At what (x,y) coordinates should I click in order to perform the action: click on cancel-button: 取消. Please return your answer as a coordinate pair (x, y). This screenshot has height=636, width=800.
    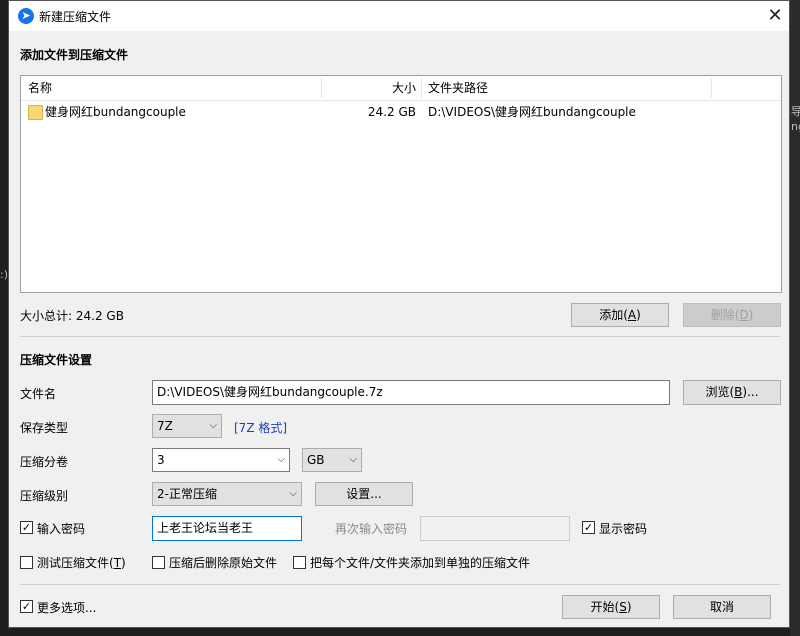
    Looking at the image, I should click on (722, 607).